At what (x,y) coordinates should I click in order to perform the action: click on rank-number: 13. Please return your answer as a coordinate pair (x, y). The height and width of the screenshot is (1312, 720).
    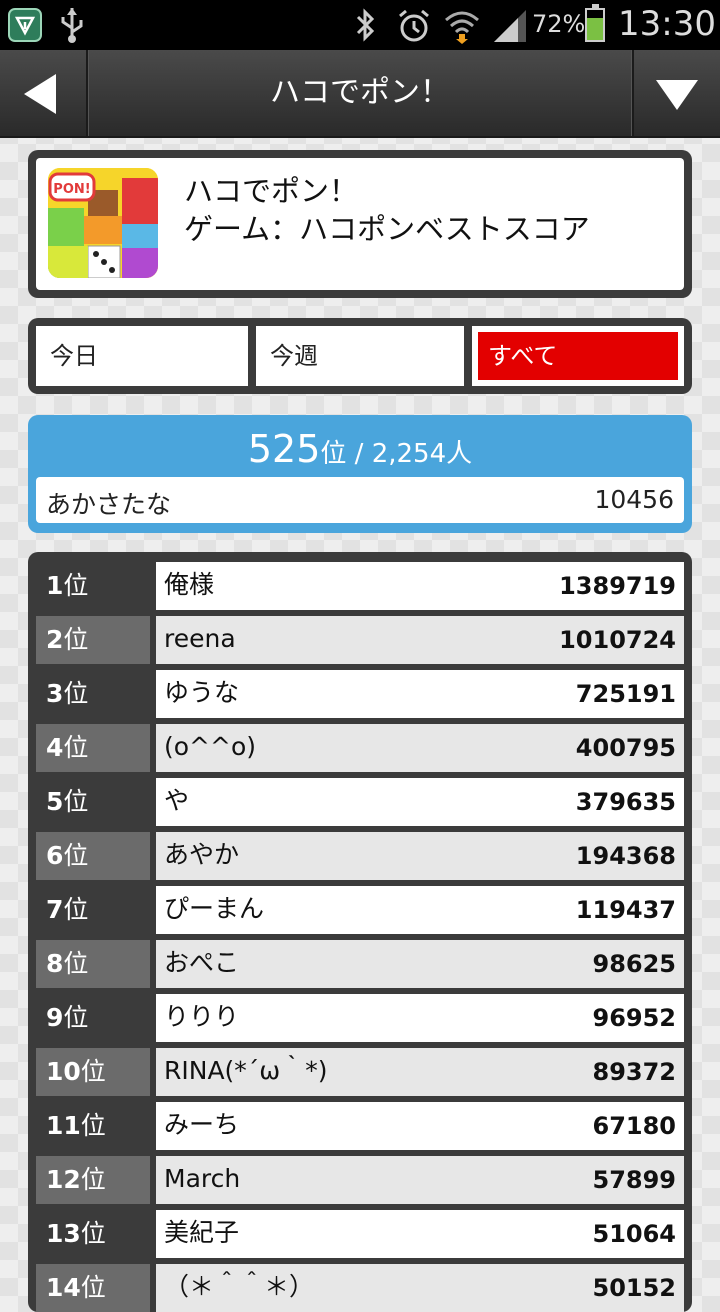
    Looking at the image, I should click on (63, 1233).